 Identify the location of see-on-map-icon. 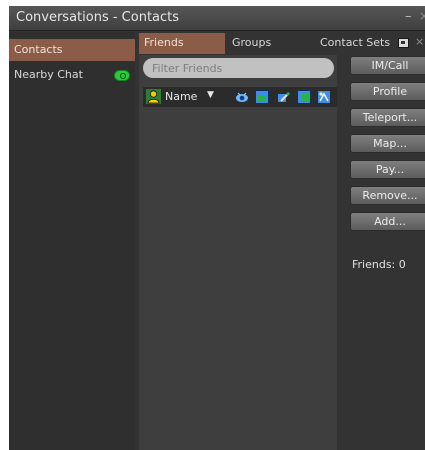
(262, 97).